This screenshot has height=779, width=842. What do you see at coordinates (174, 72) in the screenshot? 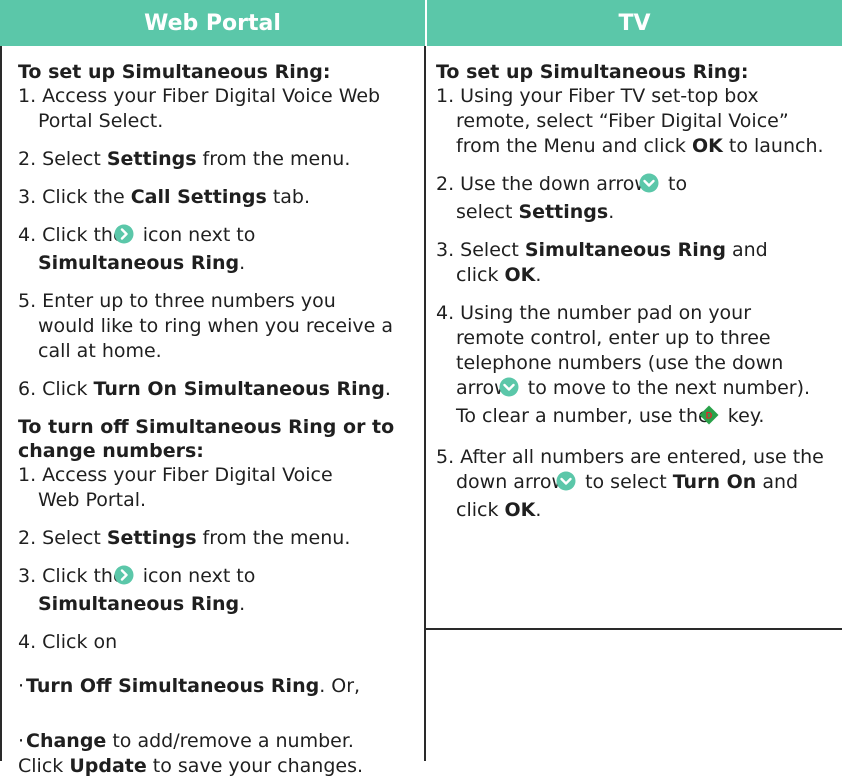
I see `section-title-setup: To set up Simultaneous Ring:` at bounding box center [174, 72].